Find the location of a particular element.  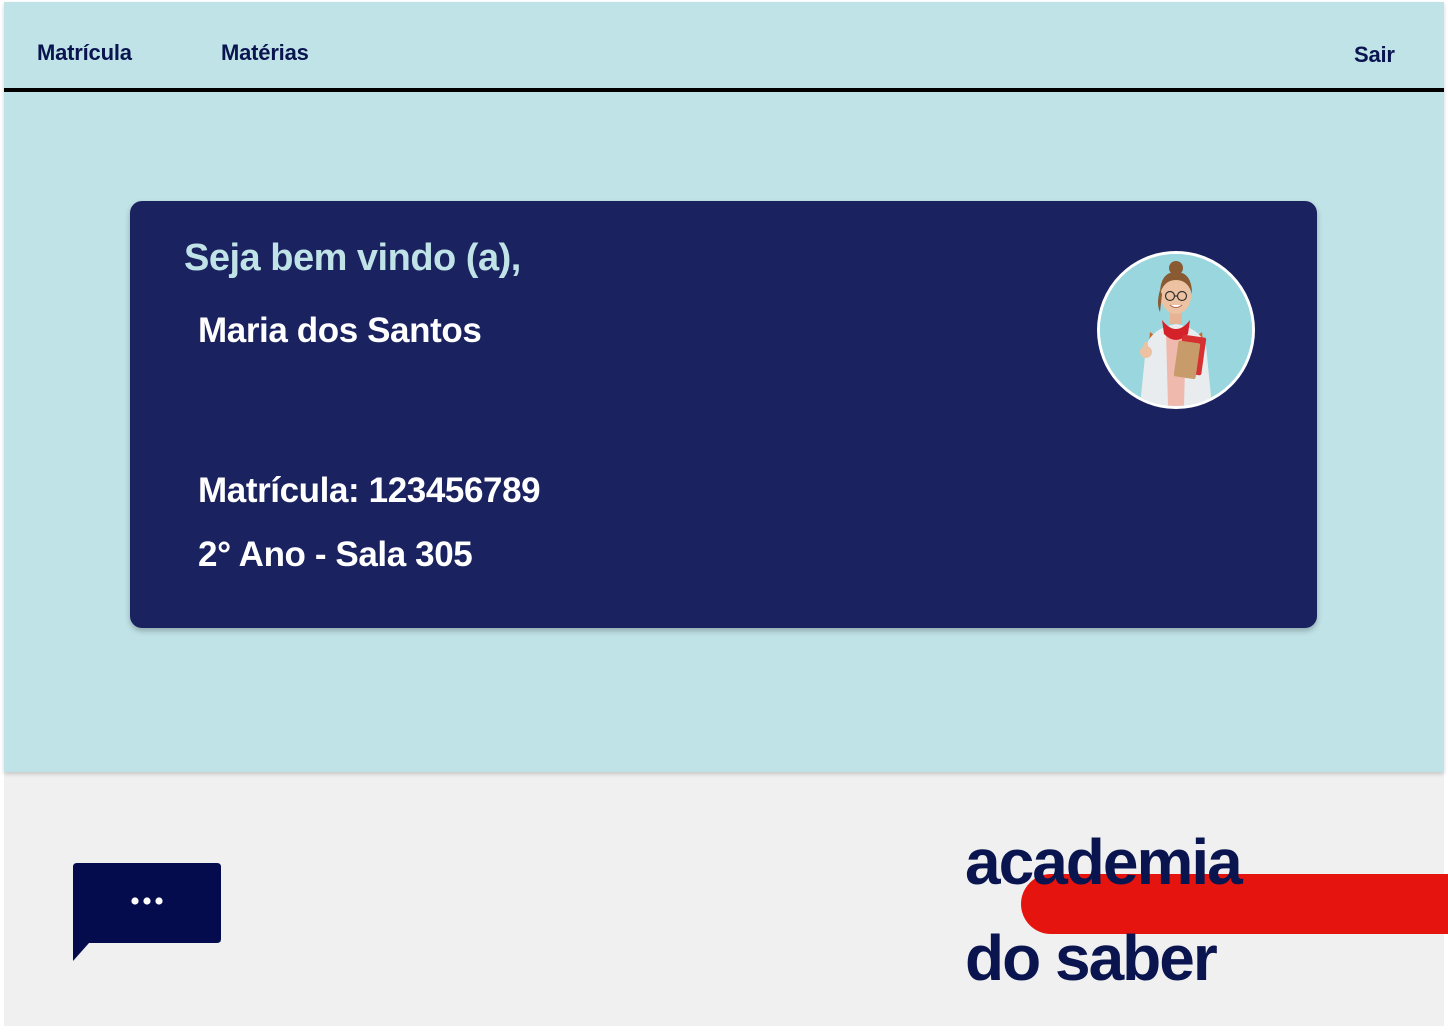

student-avatar is located at coordinates (1176, 330).